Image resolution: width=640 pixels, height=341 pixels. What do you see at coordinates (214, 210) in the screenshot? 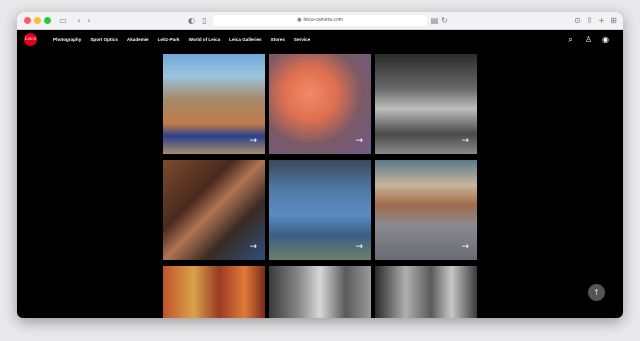
I see `gallery-tile-masked-embrace-photo: →` at bounding box center [214, 210].